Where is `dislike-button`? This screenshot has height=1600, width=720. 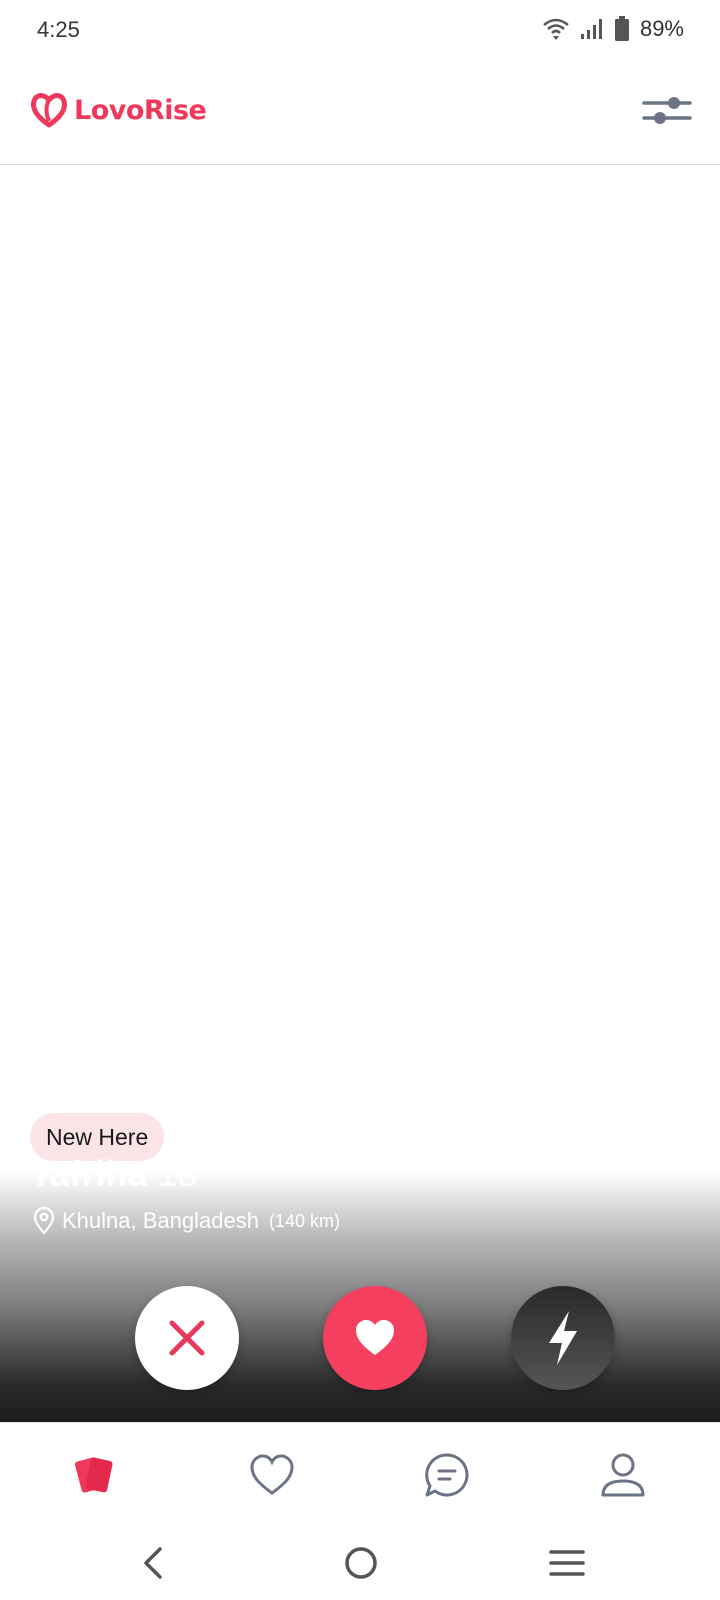
dislike-button is located at coordinates (187, 1338).